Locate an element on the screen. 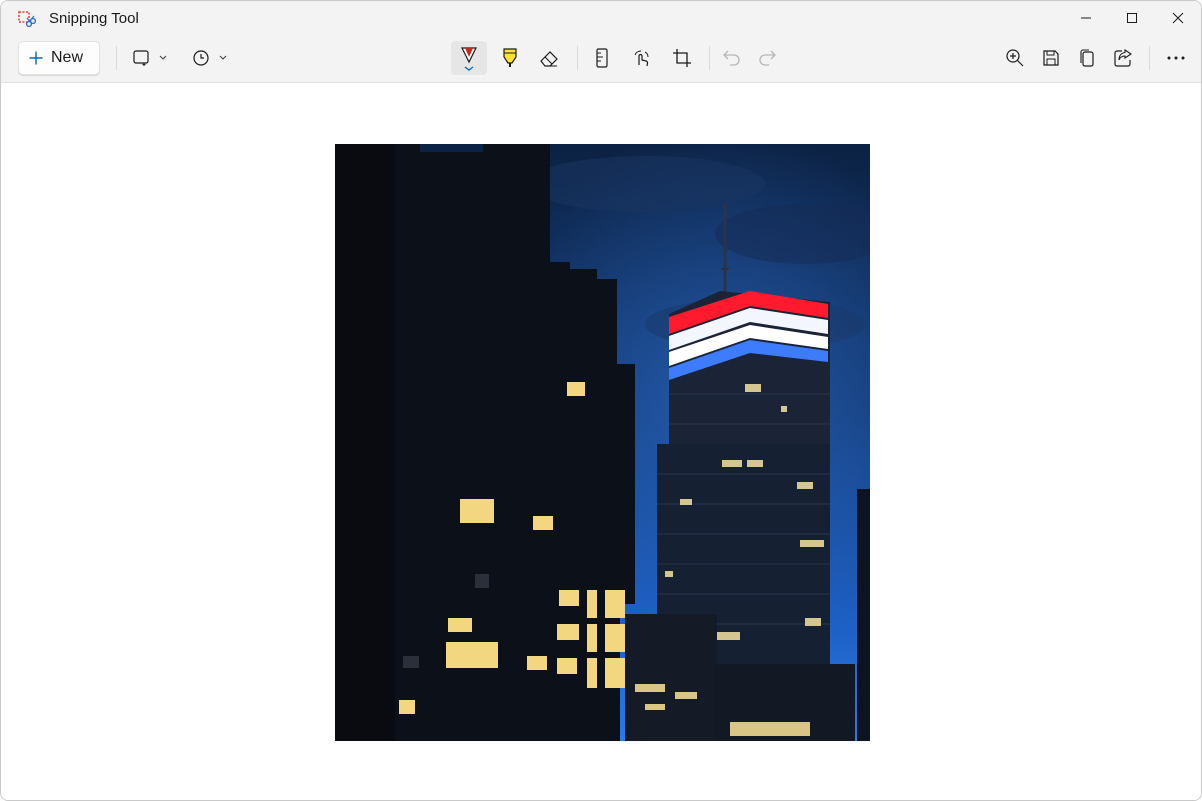 Image resolution: width=1202 pixels, height=801 pixels. rectangle-snip-icon is located at coordinates (150, 58).